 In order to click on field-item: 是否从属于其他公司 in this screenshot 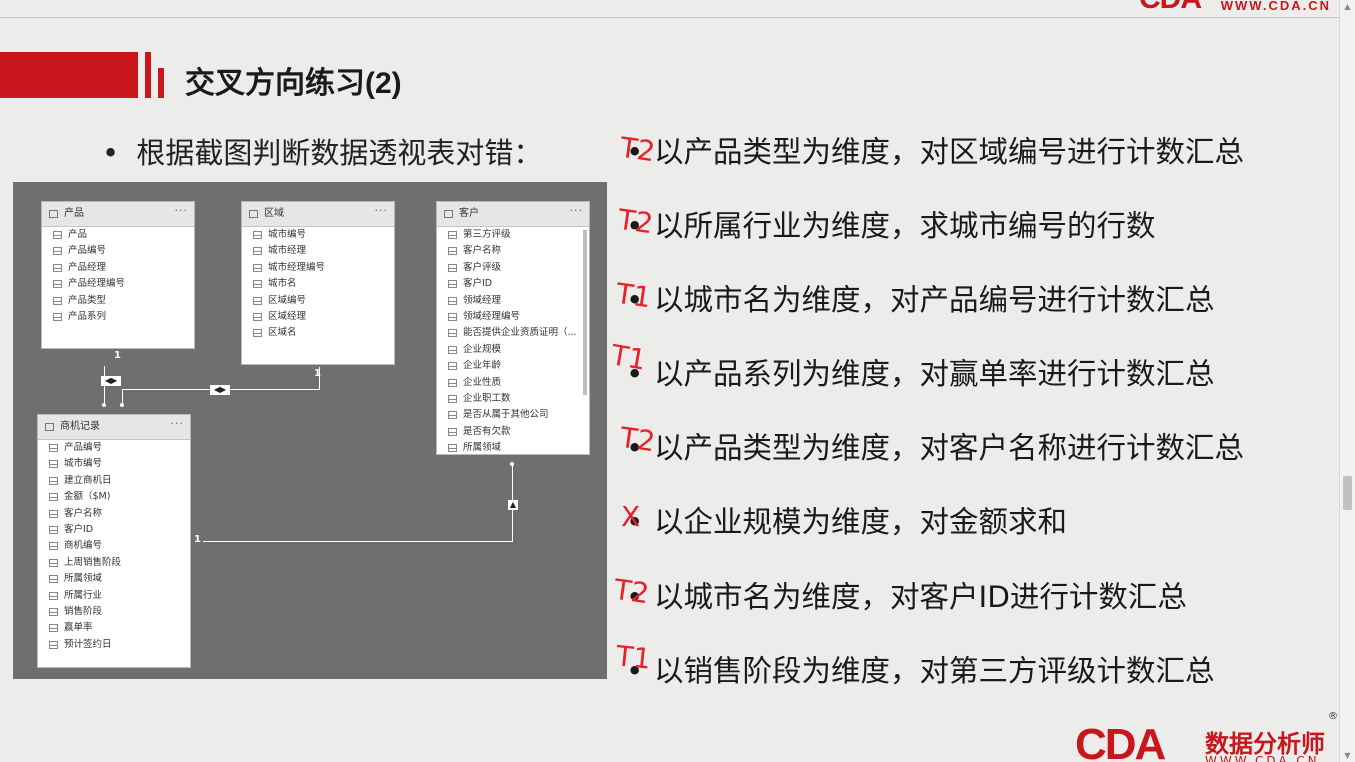, I will do `click(513, 415)`.